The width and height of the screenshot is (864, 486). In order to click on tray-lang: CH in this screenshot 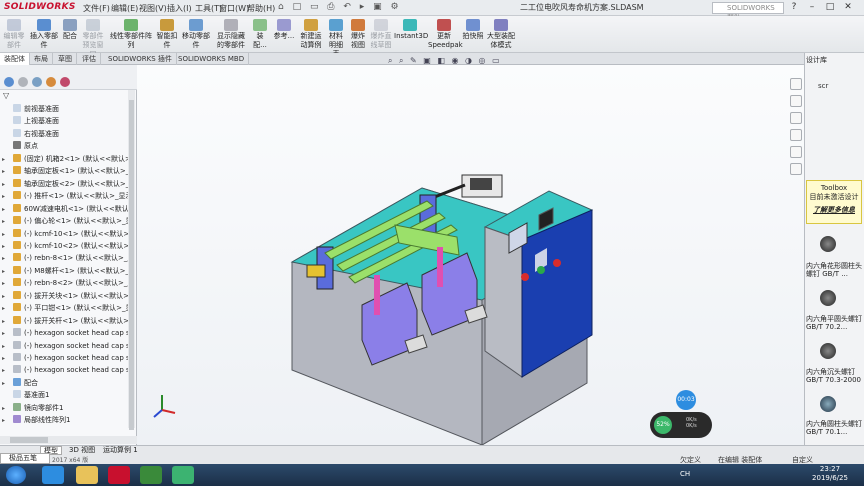, I will do `click(685, 474)`.